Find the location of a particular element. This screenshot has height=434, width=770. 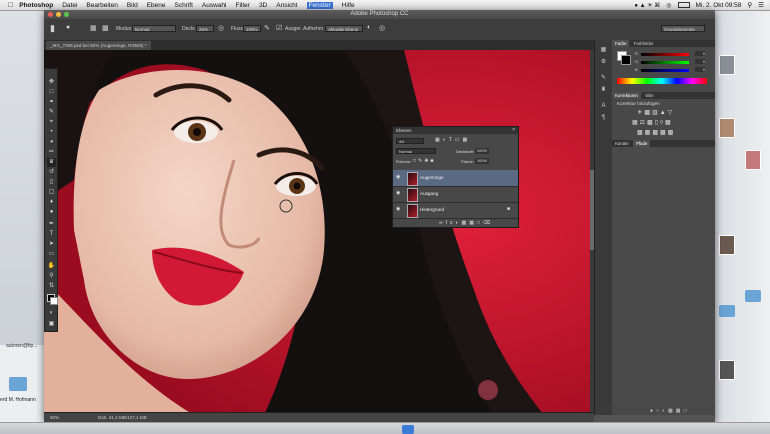

menubar-clock: Mi. 2. Okt 09:58 is located at coordinates (719, 5).